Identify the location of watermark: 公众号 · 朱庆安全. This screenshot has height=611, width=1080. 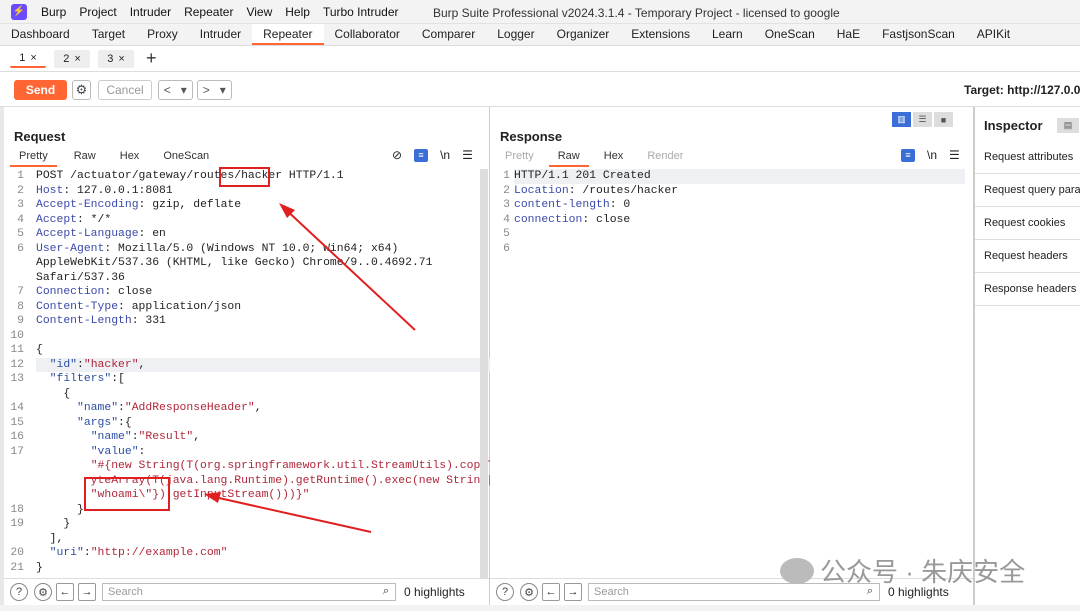
(902, 570).